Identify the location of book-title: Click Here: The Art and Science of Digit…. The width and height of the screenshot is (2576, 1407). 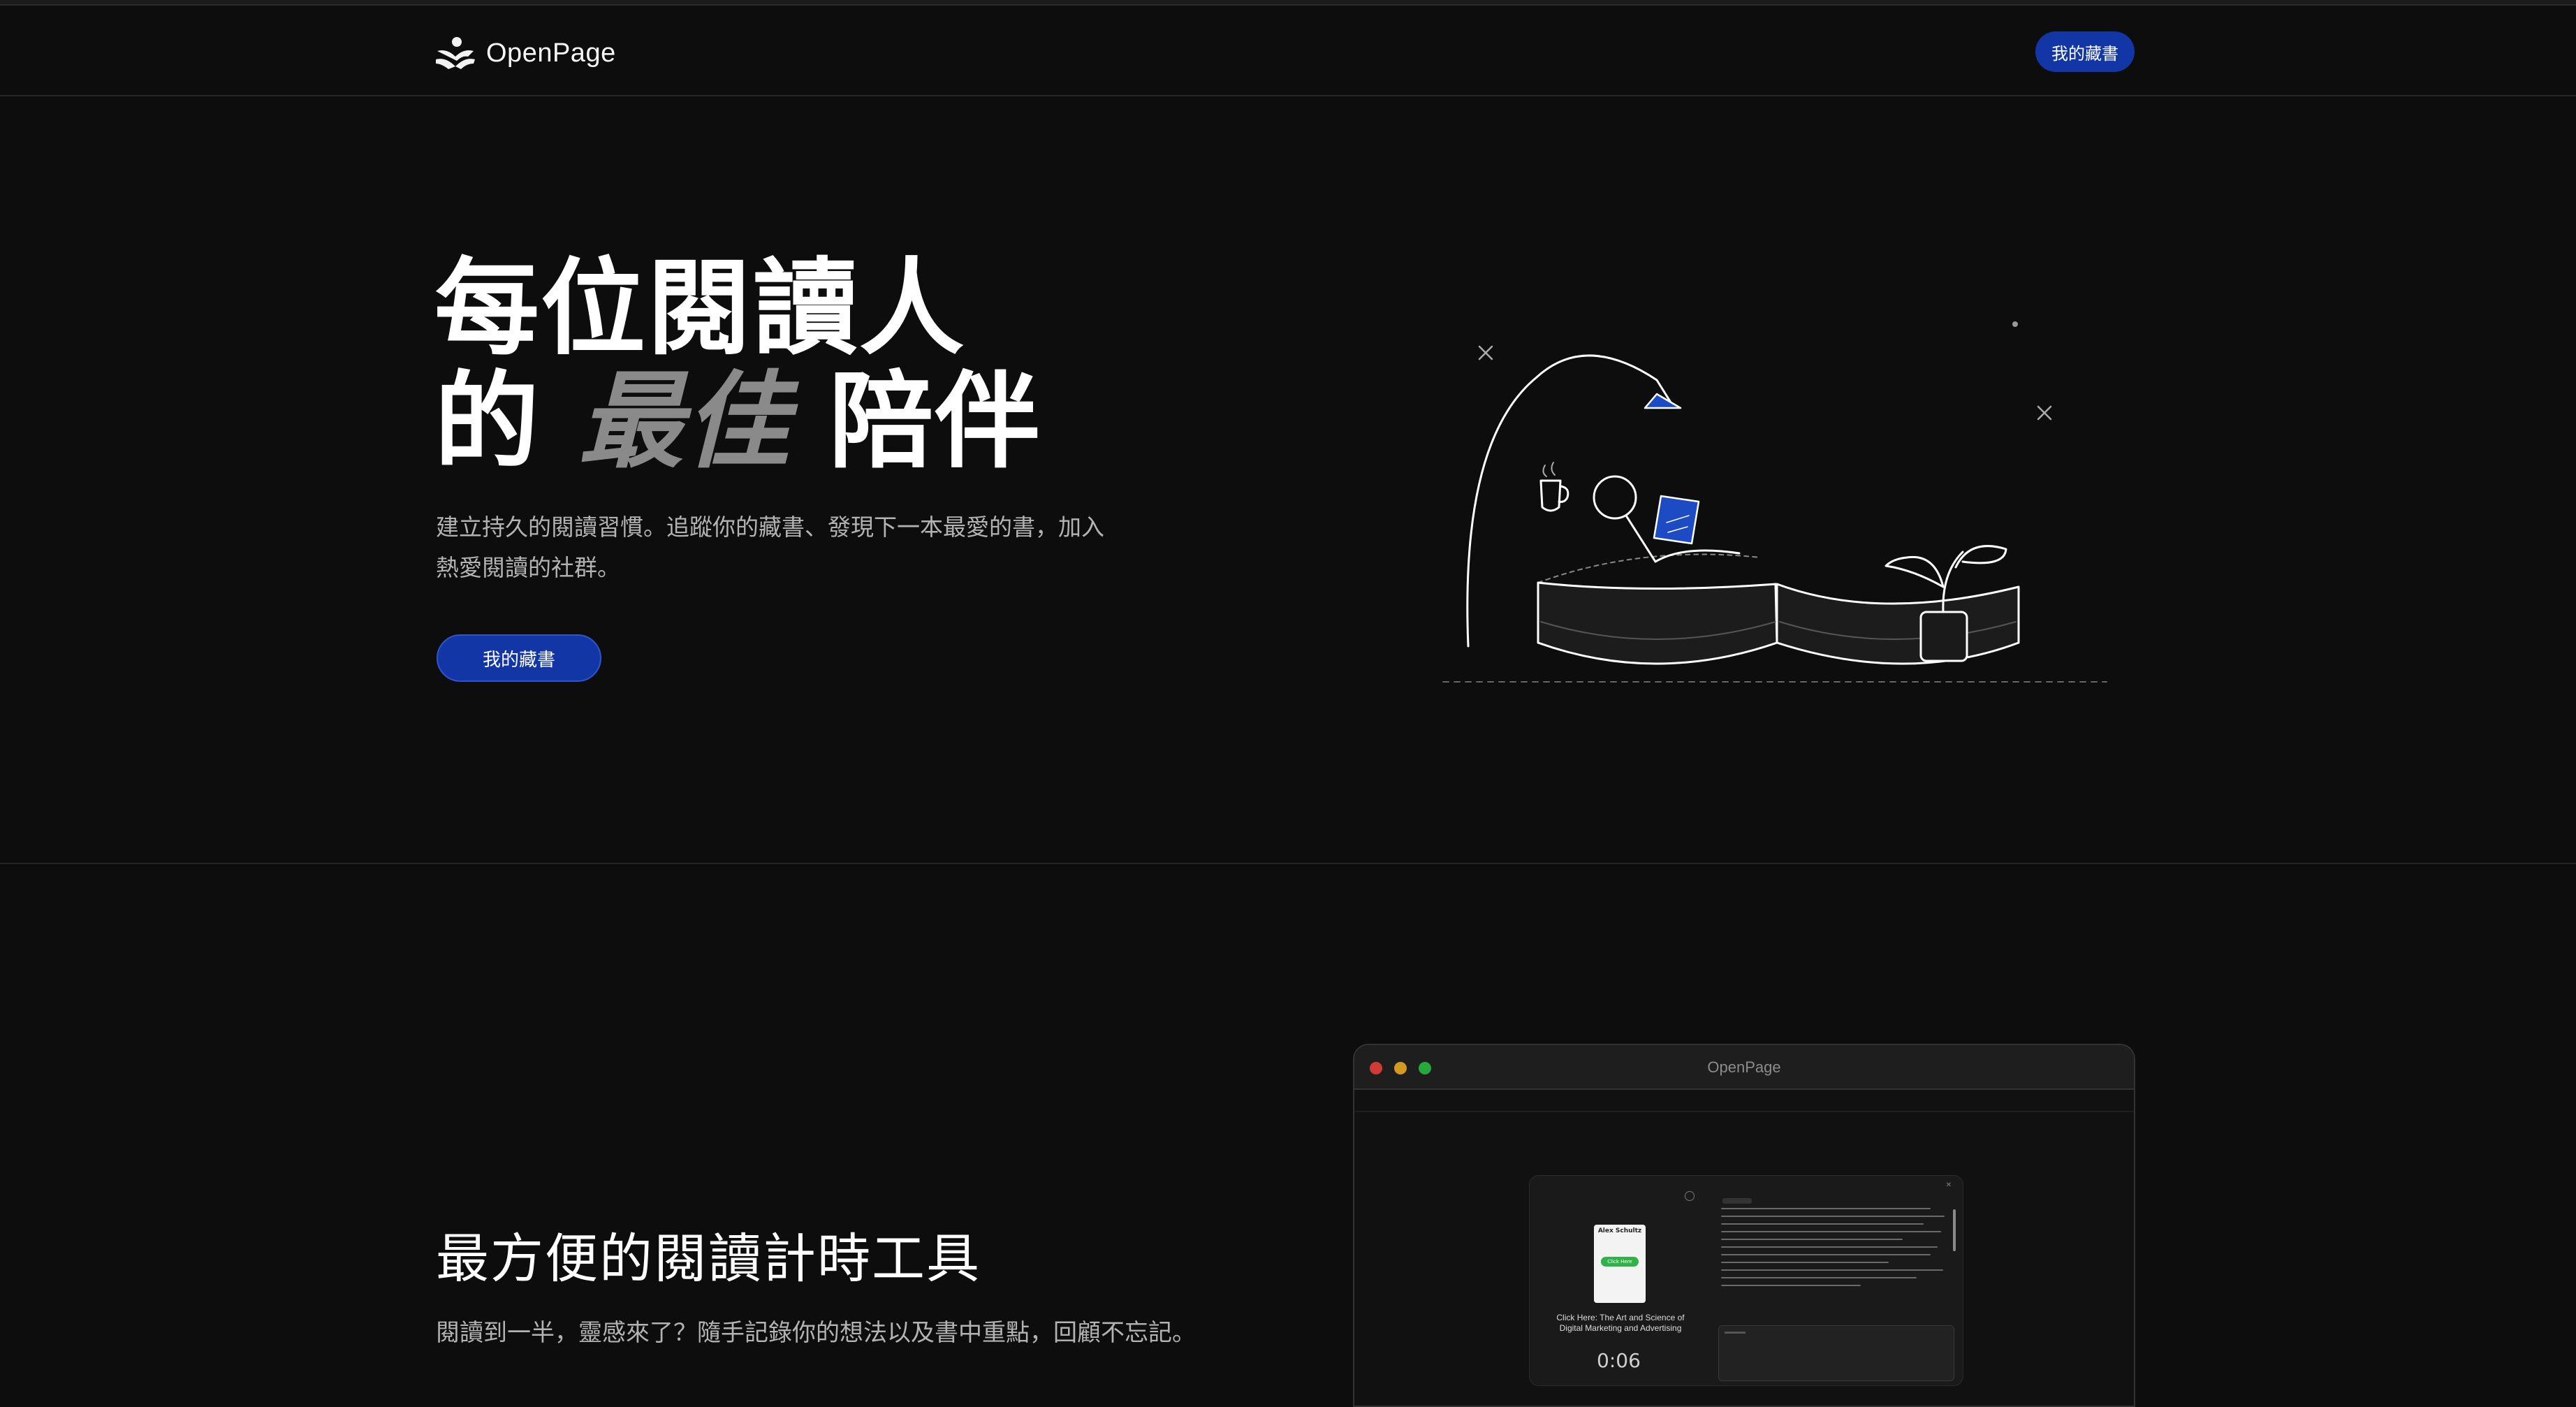
(1620, 1323).